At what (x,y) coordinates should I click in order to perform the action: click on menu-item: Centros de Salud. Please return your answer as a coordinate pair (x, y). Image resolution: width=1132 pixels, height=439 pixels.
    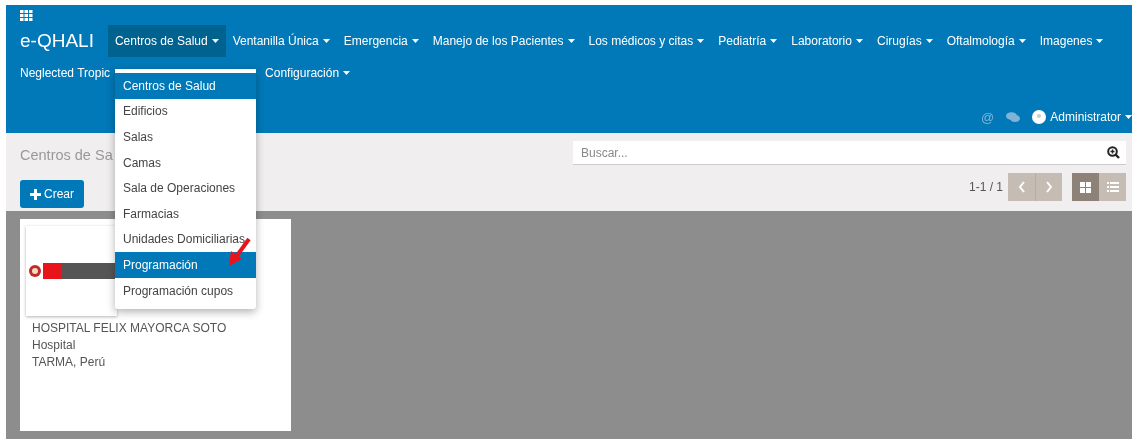
    Looking at the image, I should click on (166, 41).